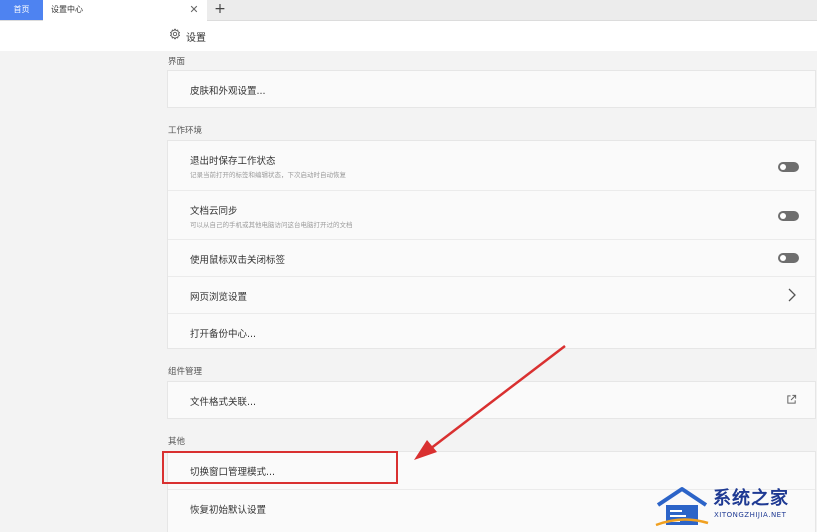  I want to click on house-logo-icon, so click(682, 507).